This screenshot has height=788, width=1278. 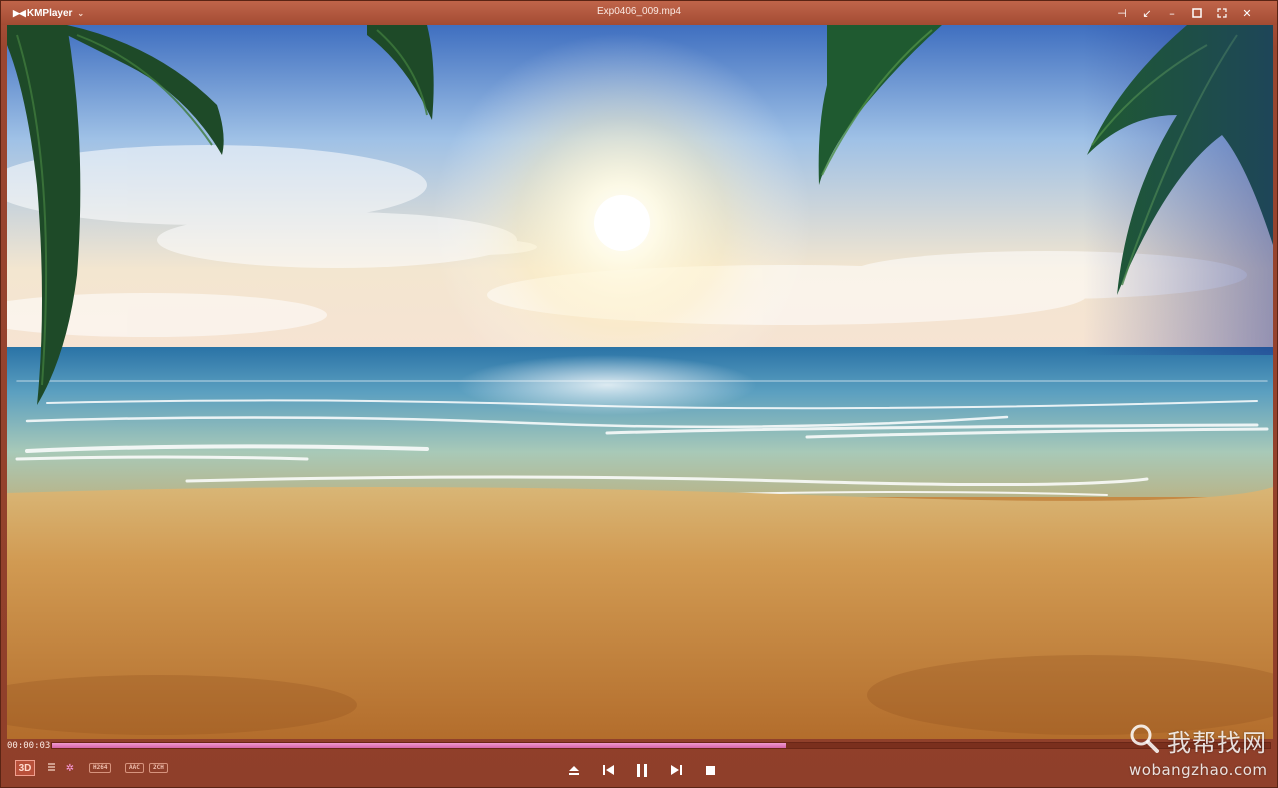 I want to click on previous-icon, so click(x=608, y=770).